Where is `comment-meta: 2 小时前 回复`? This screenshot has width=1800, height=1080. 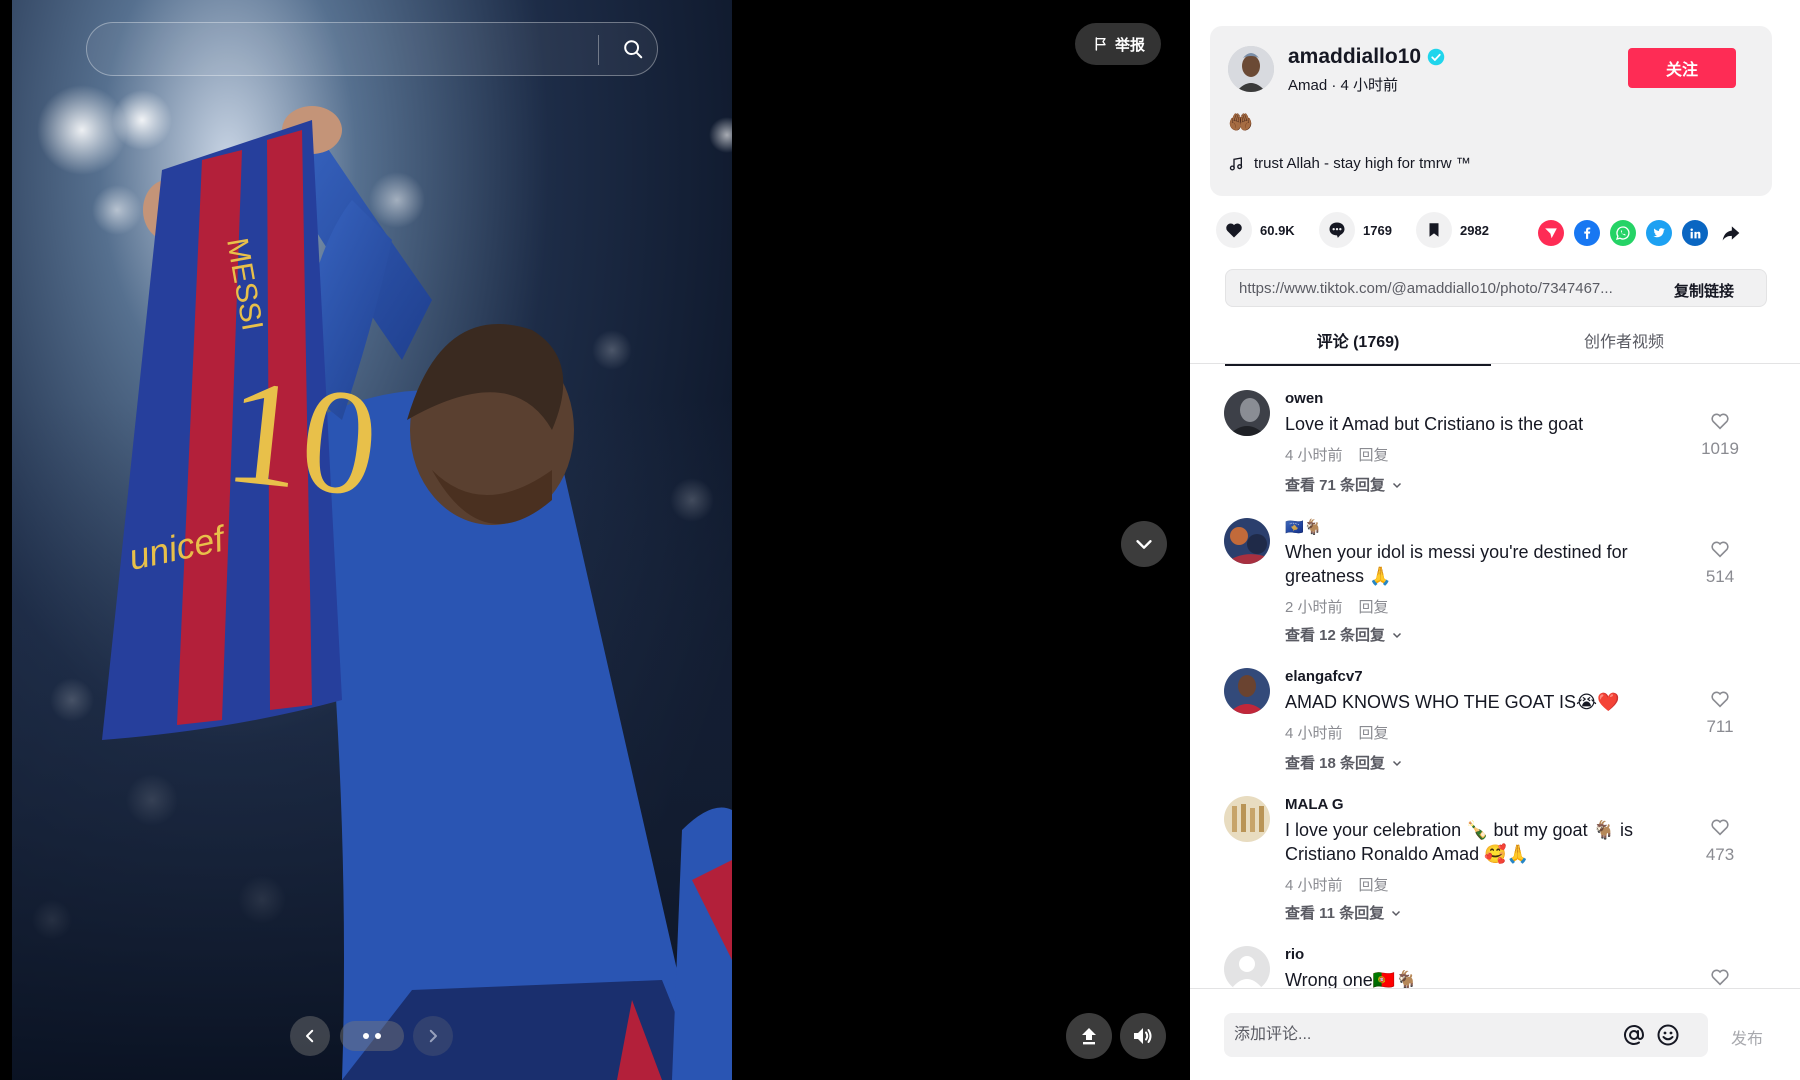
comment-meta: 2 小时前 回复 is located at coordinates (1337, 606).